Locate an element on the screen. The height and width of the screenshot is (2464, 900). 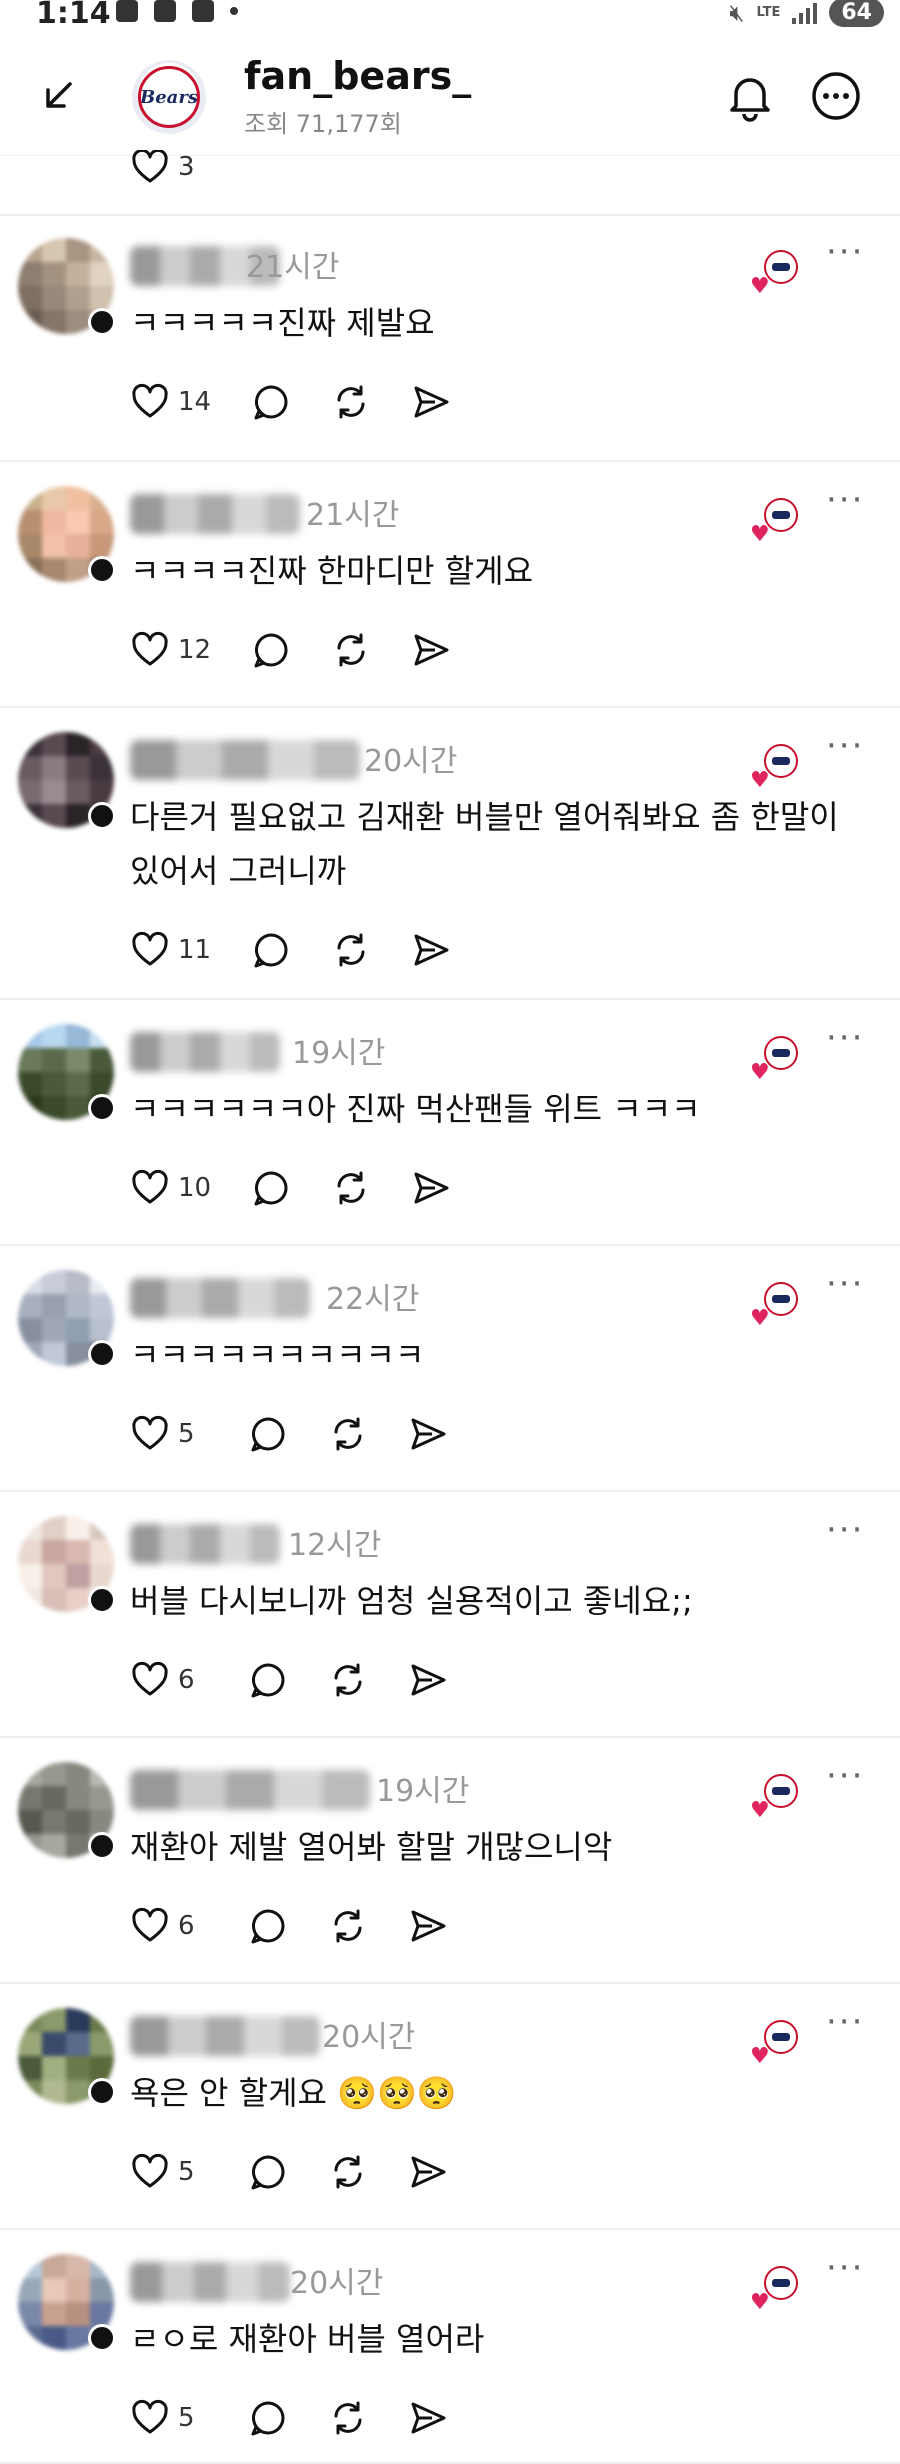
status-time: 1:14 is located at coordinates (73, 15).